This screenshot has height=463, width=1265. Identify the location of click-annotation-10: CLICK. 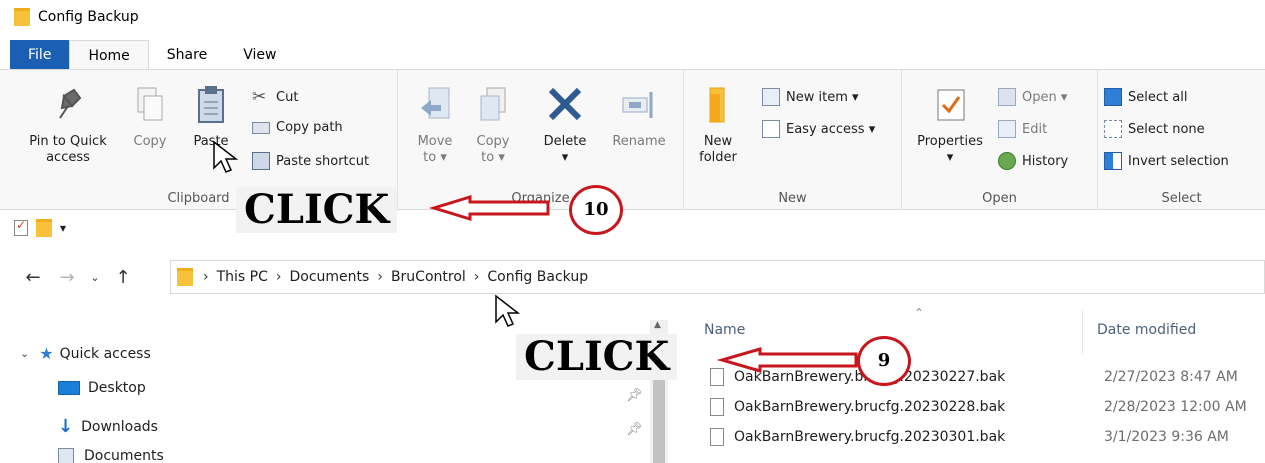
(317, 210).